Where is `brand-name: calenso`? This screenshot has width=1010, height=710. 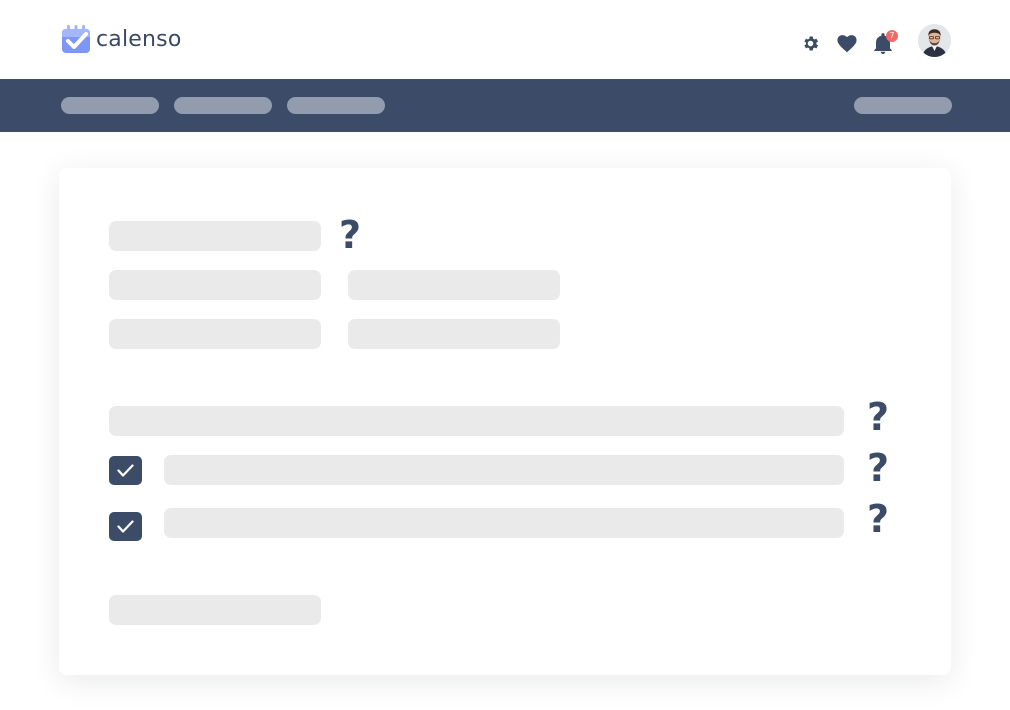
brand-name: calenso is located at coordinates (139, 39).